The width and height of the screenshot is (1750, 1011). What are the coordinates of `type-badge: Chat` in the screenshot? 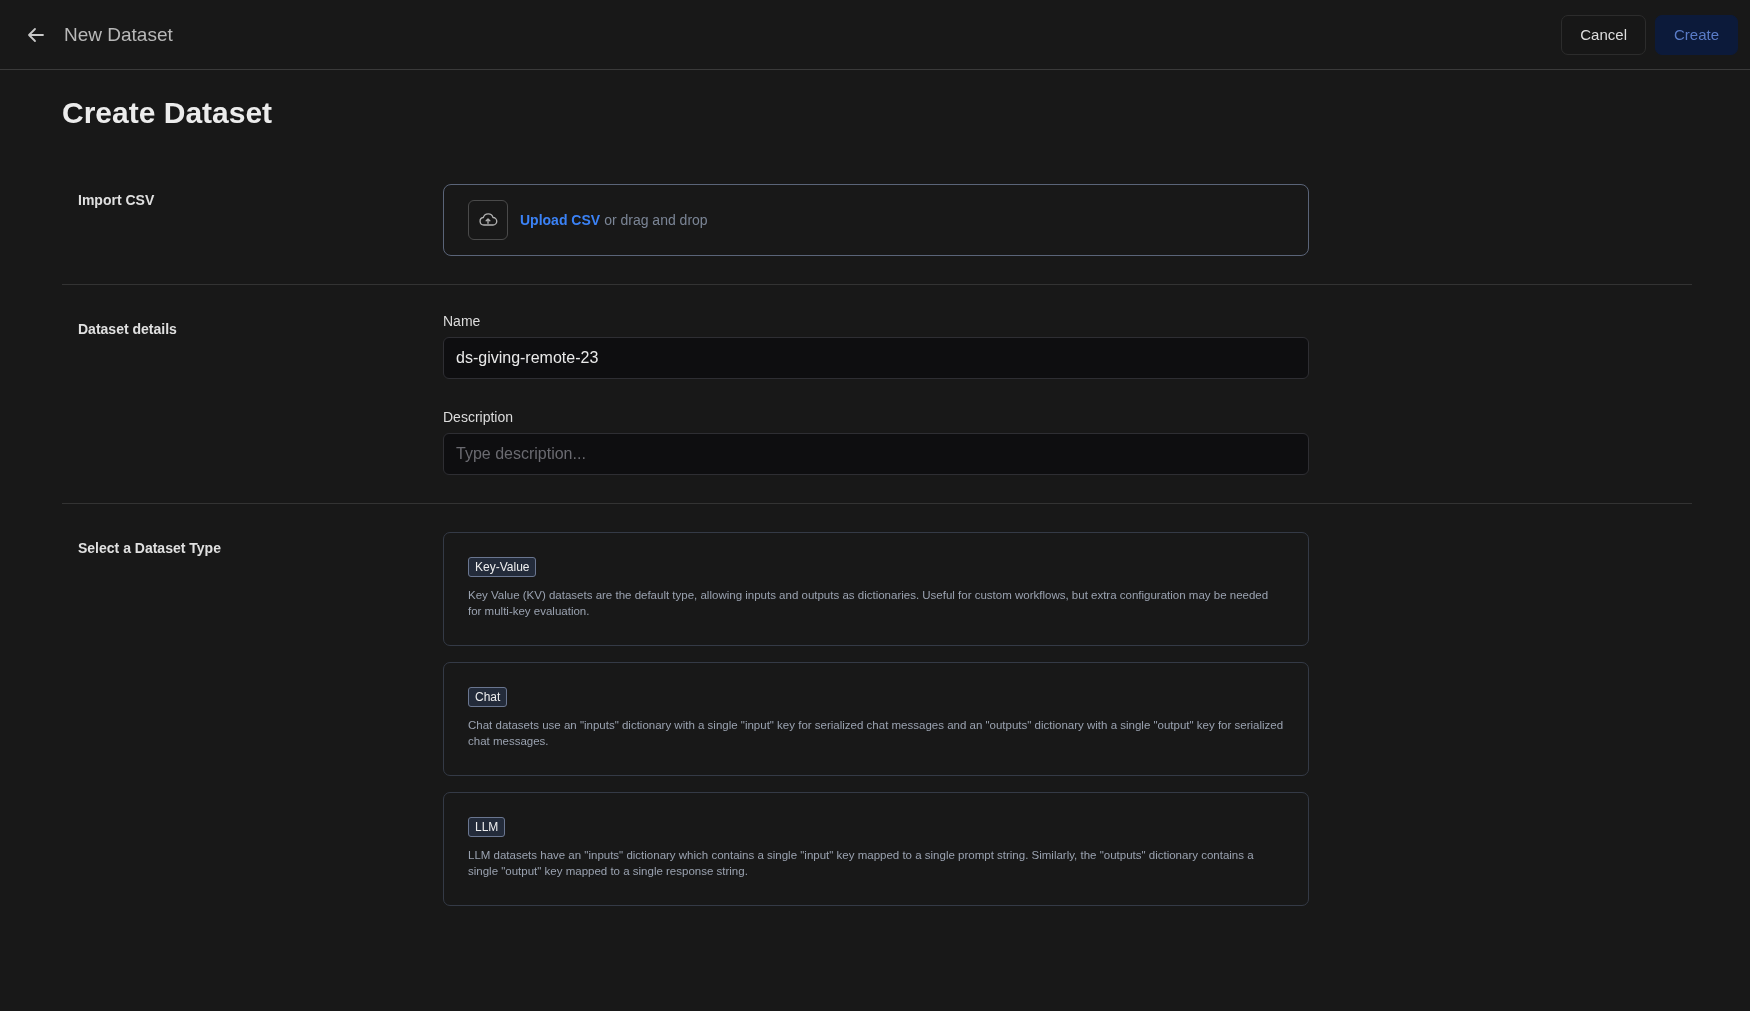 It's located at (488, 697).